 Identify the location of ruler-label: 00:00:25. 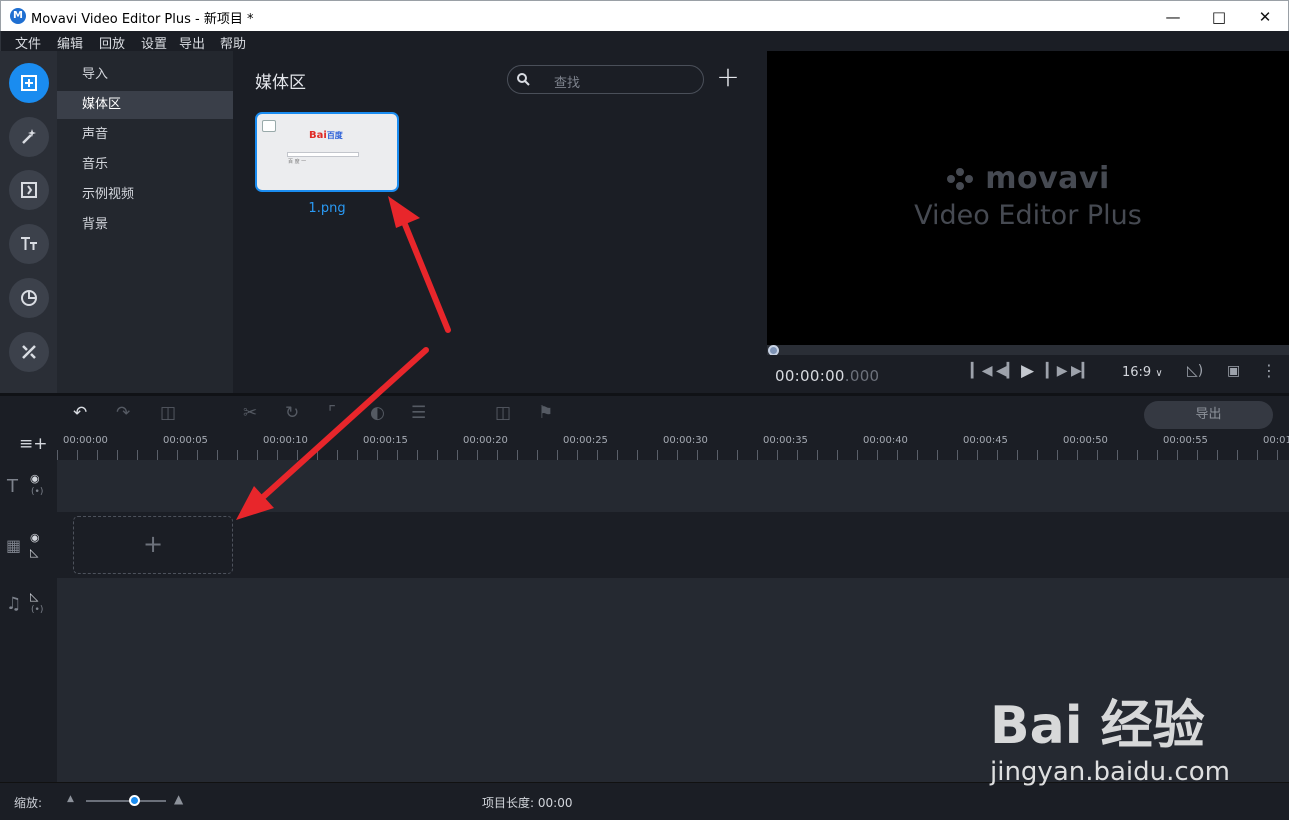
(585, 440).